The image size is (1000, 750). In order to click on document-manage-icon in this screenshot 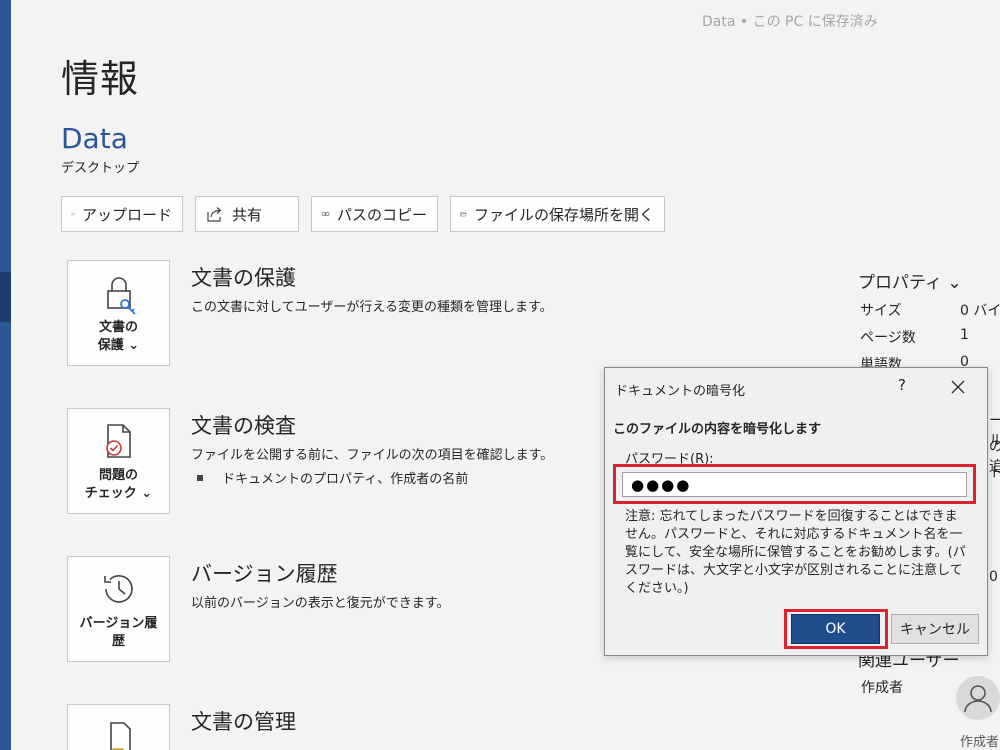, I will do `click(120, 736)`.